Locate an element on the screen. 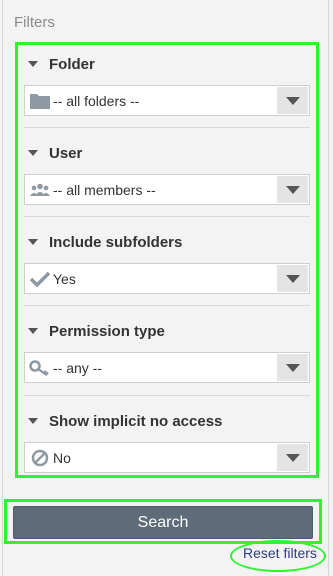  filter-user-label: User is located at coordinates (66, 153).